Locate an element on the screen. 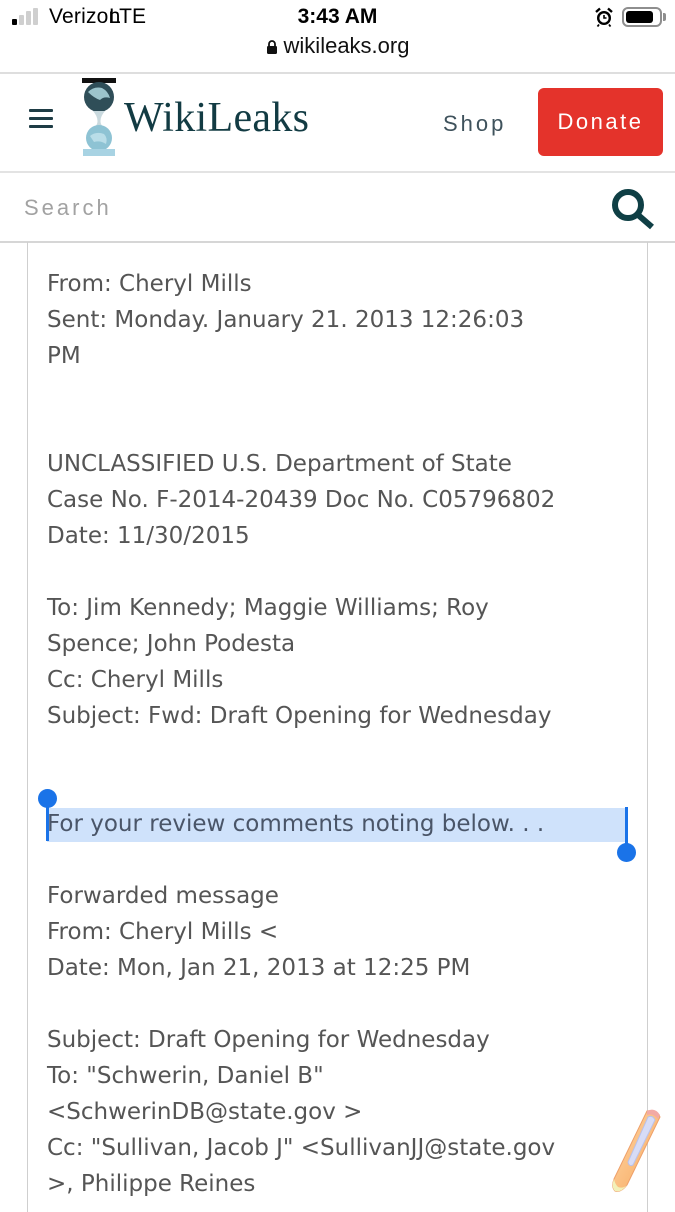 This screenshot has height=1212, width=675. forwarded-date: Date: Mon, Jan 21, 2013 at 12:25 PM is located at coordinates (259, 968).